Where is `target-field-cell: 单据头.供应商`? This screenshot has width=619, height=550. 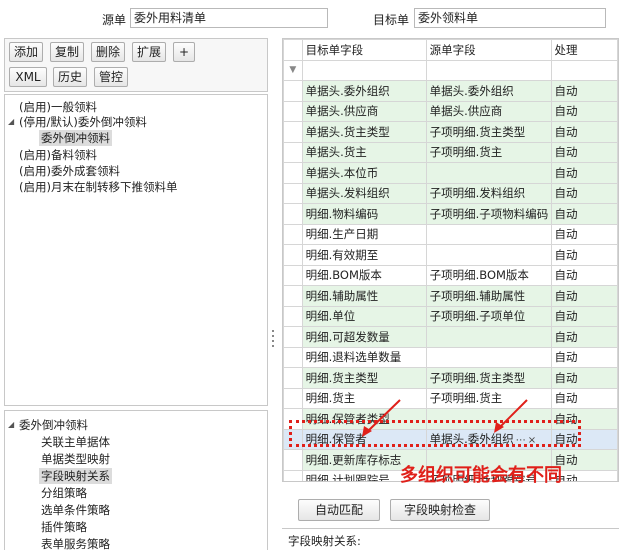 target-field-cell: 单据头.供应商 is located at coordinates (364, 111).